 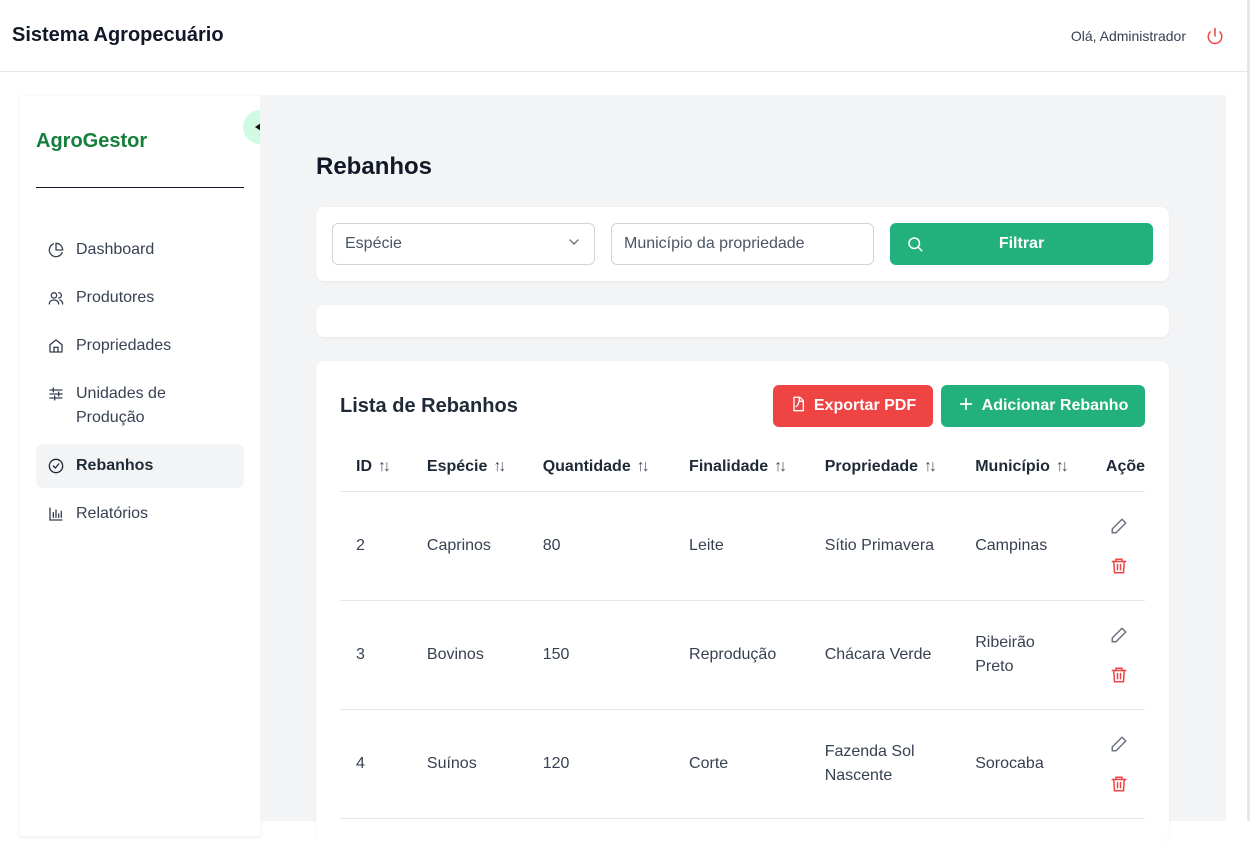 What do you see at coordinates (56, 466) in the screenshot?
I see `check-circle-icon` at bounding box center [56, 466].